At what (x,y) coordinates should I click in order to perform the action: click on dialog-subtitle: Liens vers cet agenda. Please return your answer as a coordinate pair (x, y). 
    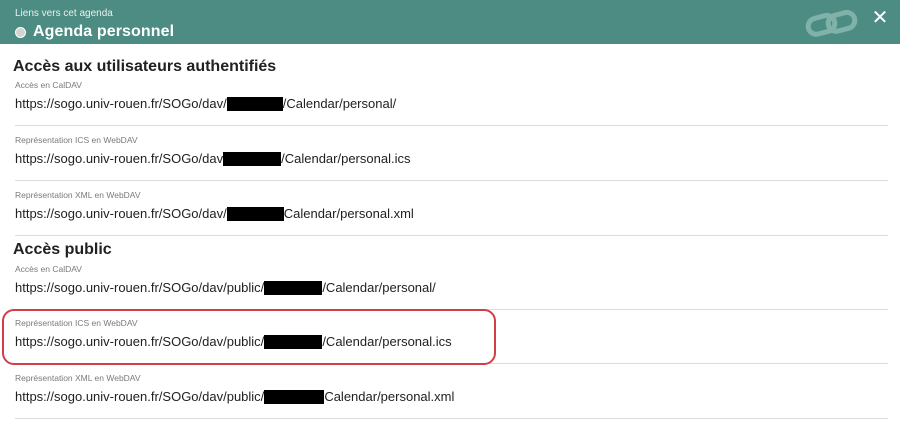
    Looking at the image, I should click on (64, 13).